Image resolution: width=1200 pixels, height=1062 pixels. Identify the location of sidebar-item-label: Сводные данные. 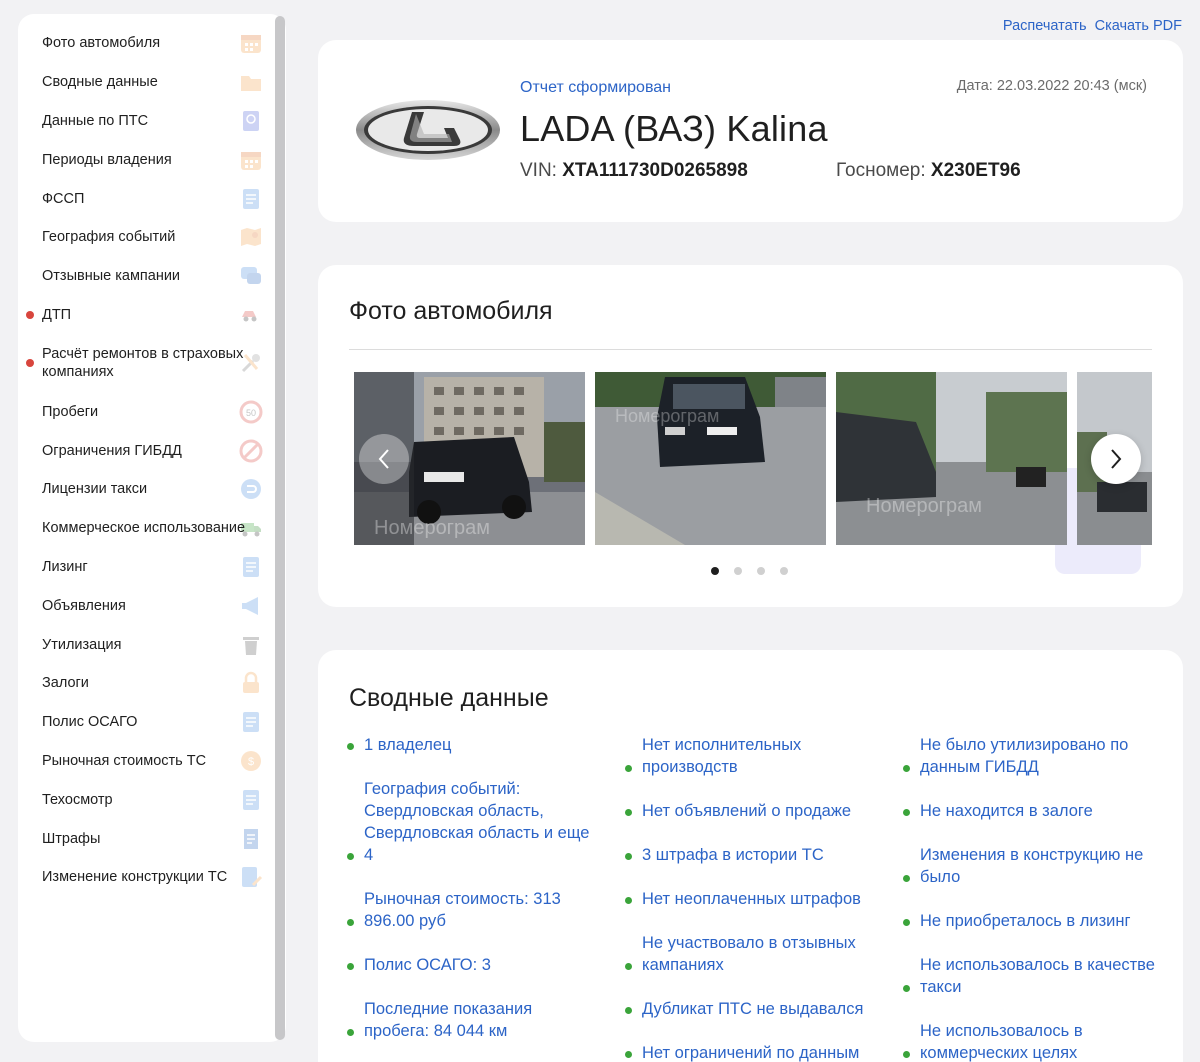
(100, 82).